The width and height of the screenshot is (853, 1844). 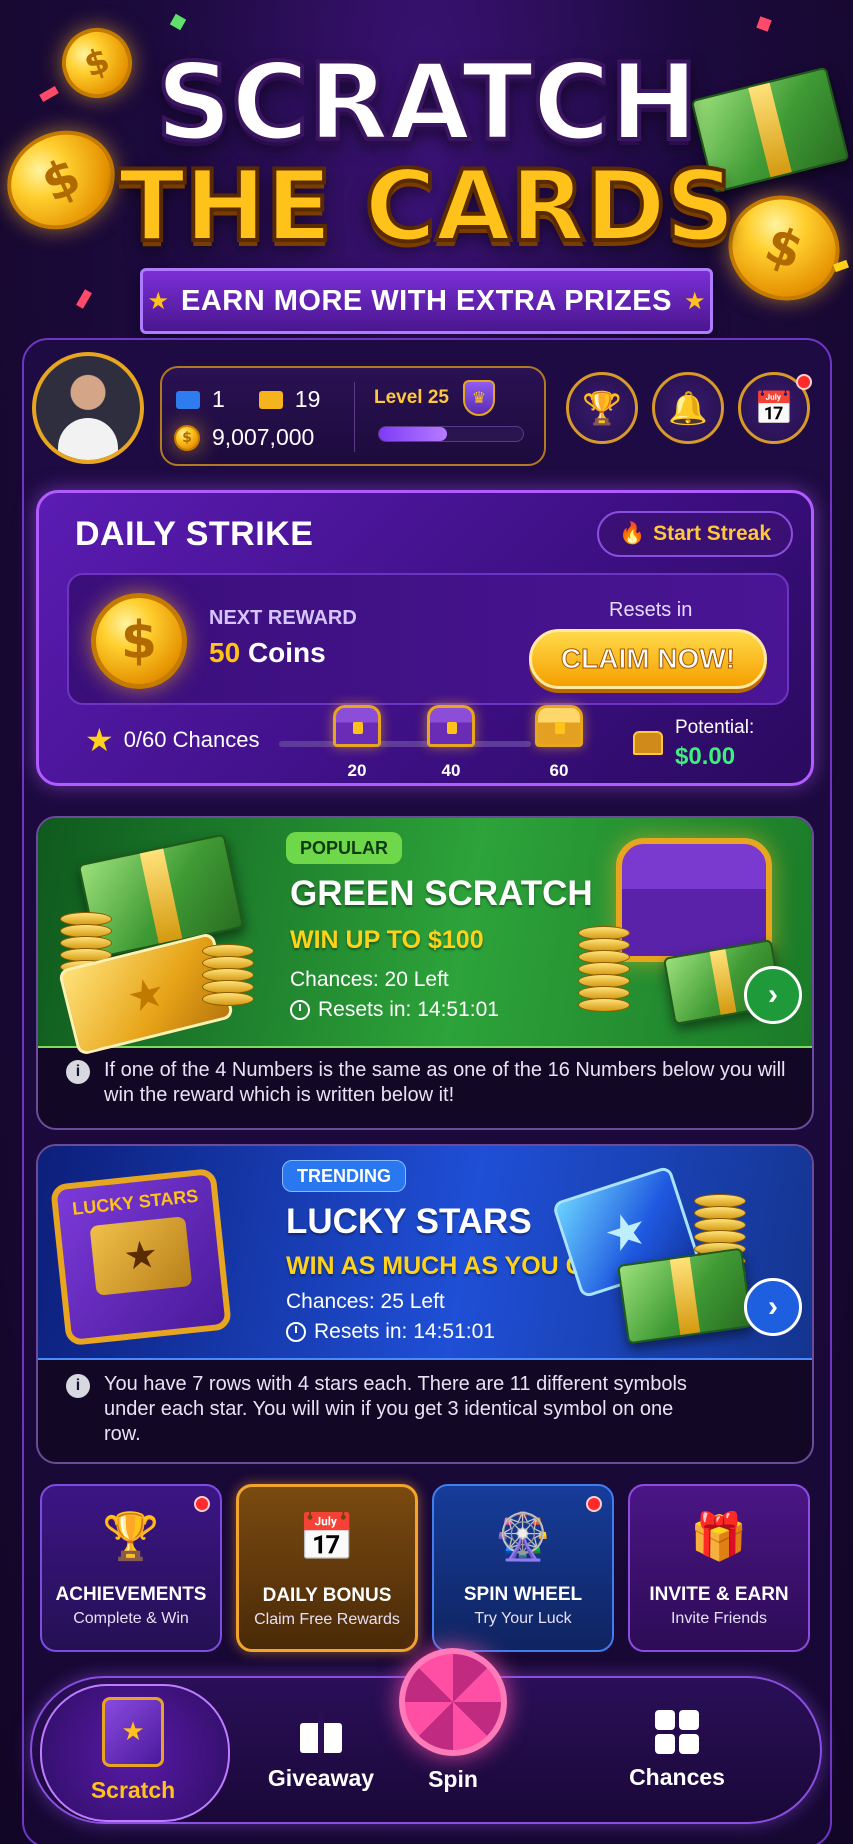 I want to click on milestone-label: 20, so click(x=357, y=770).